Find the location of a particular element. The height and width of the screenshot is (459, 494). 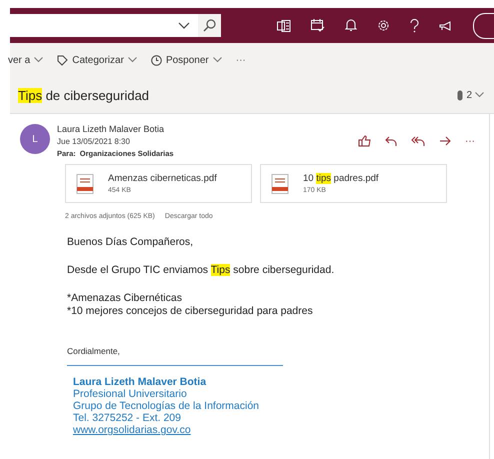

closing-text: Cordialmente, is located at coordinates (175, 355).